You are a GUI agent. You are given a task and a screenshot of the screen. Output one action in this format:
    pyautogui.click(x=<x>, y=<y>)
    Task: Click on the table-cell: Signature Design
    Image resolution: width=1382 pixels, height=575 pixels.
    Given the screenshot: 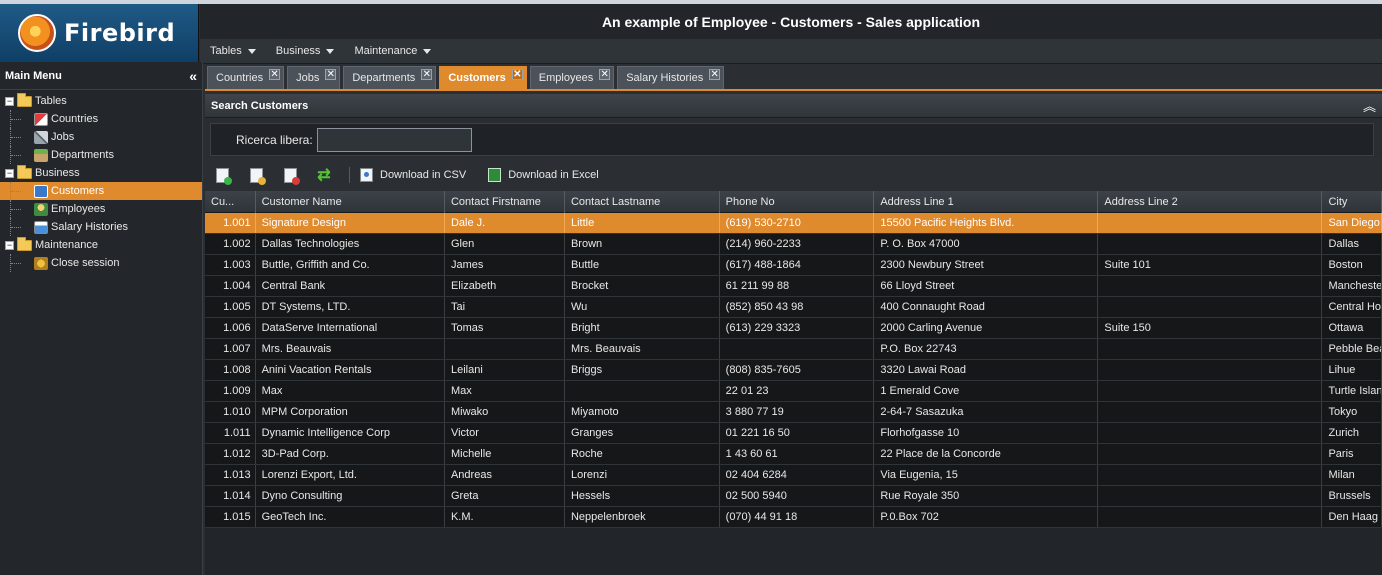 What is the action you would take?
    pyautogui.click(x=350, y=223)
    